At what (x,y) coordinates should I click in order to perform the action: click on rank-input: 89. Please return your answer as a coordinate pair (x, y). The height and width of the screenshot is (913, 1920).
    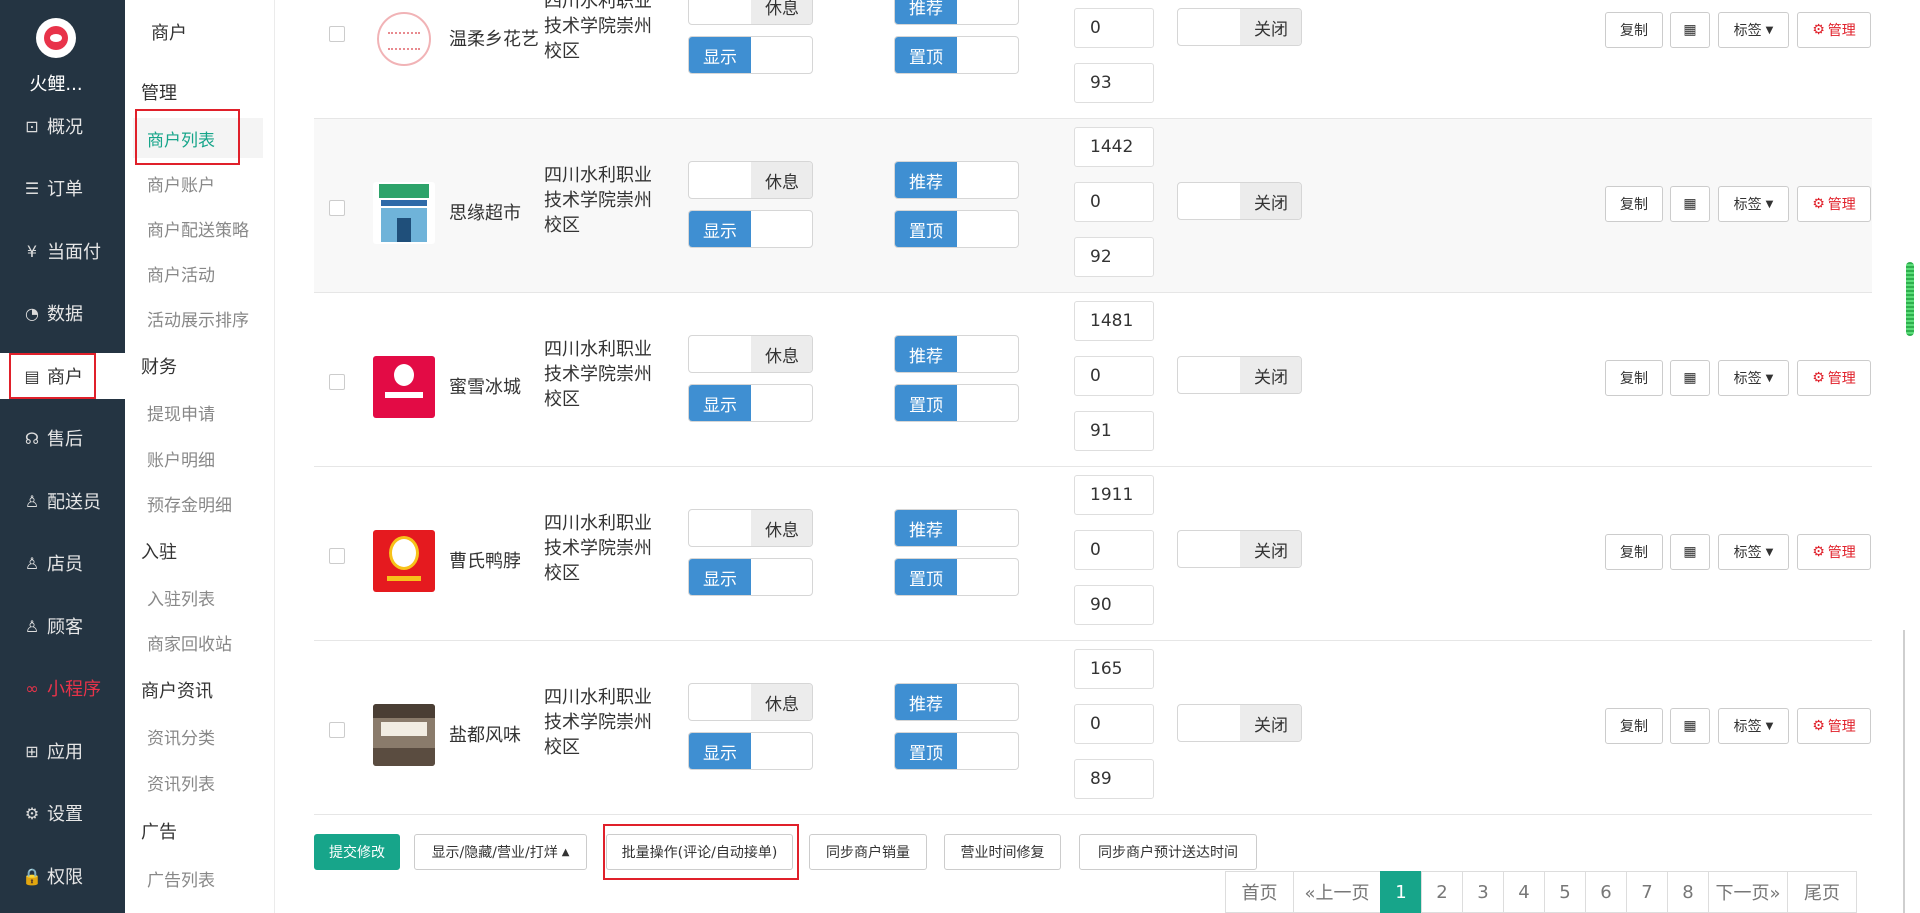
    Looking at the image, I should click on (1114, 779).